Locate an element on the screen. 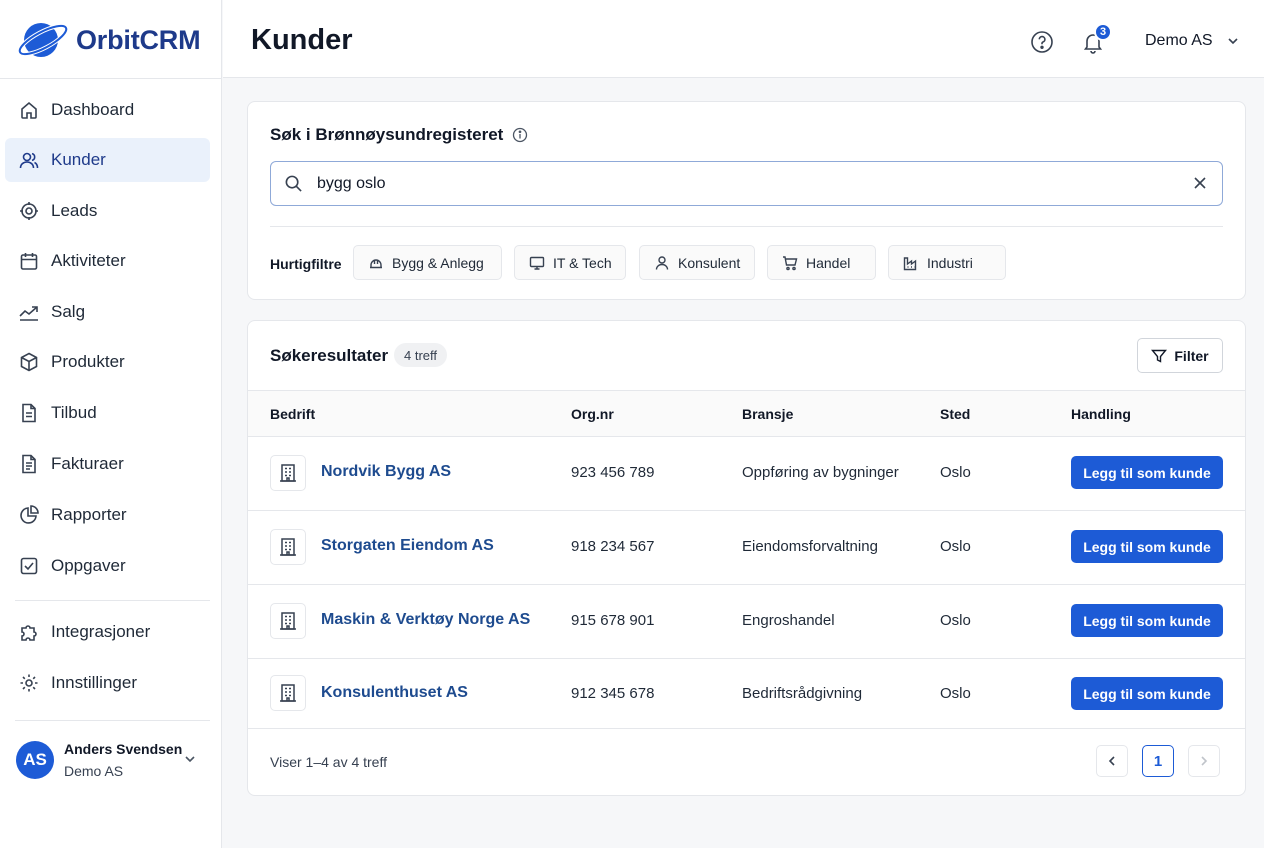 This screenshot has width=1264, height=848. pagination-page-1: 1 is located at coordinates (1158, 761).